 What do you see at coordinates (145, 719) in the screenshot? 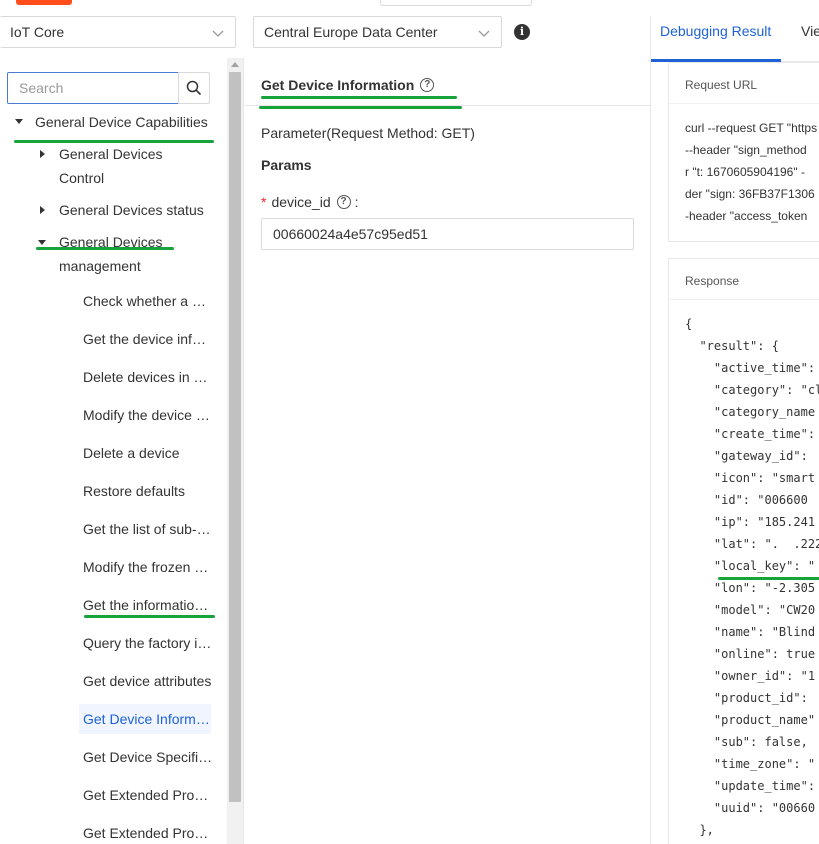
I see `tree-leaf-selected: Get Device Information` at bounding box center [145, 719].